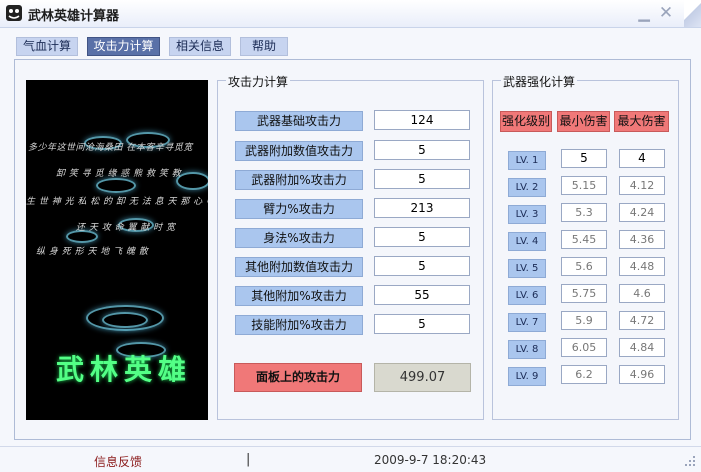  What do you see at coordinates (124, 369) in the screenshot?
I see `game-logo: 武林英雄` at bounding box center [124, 369].